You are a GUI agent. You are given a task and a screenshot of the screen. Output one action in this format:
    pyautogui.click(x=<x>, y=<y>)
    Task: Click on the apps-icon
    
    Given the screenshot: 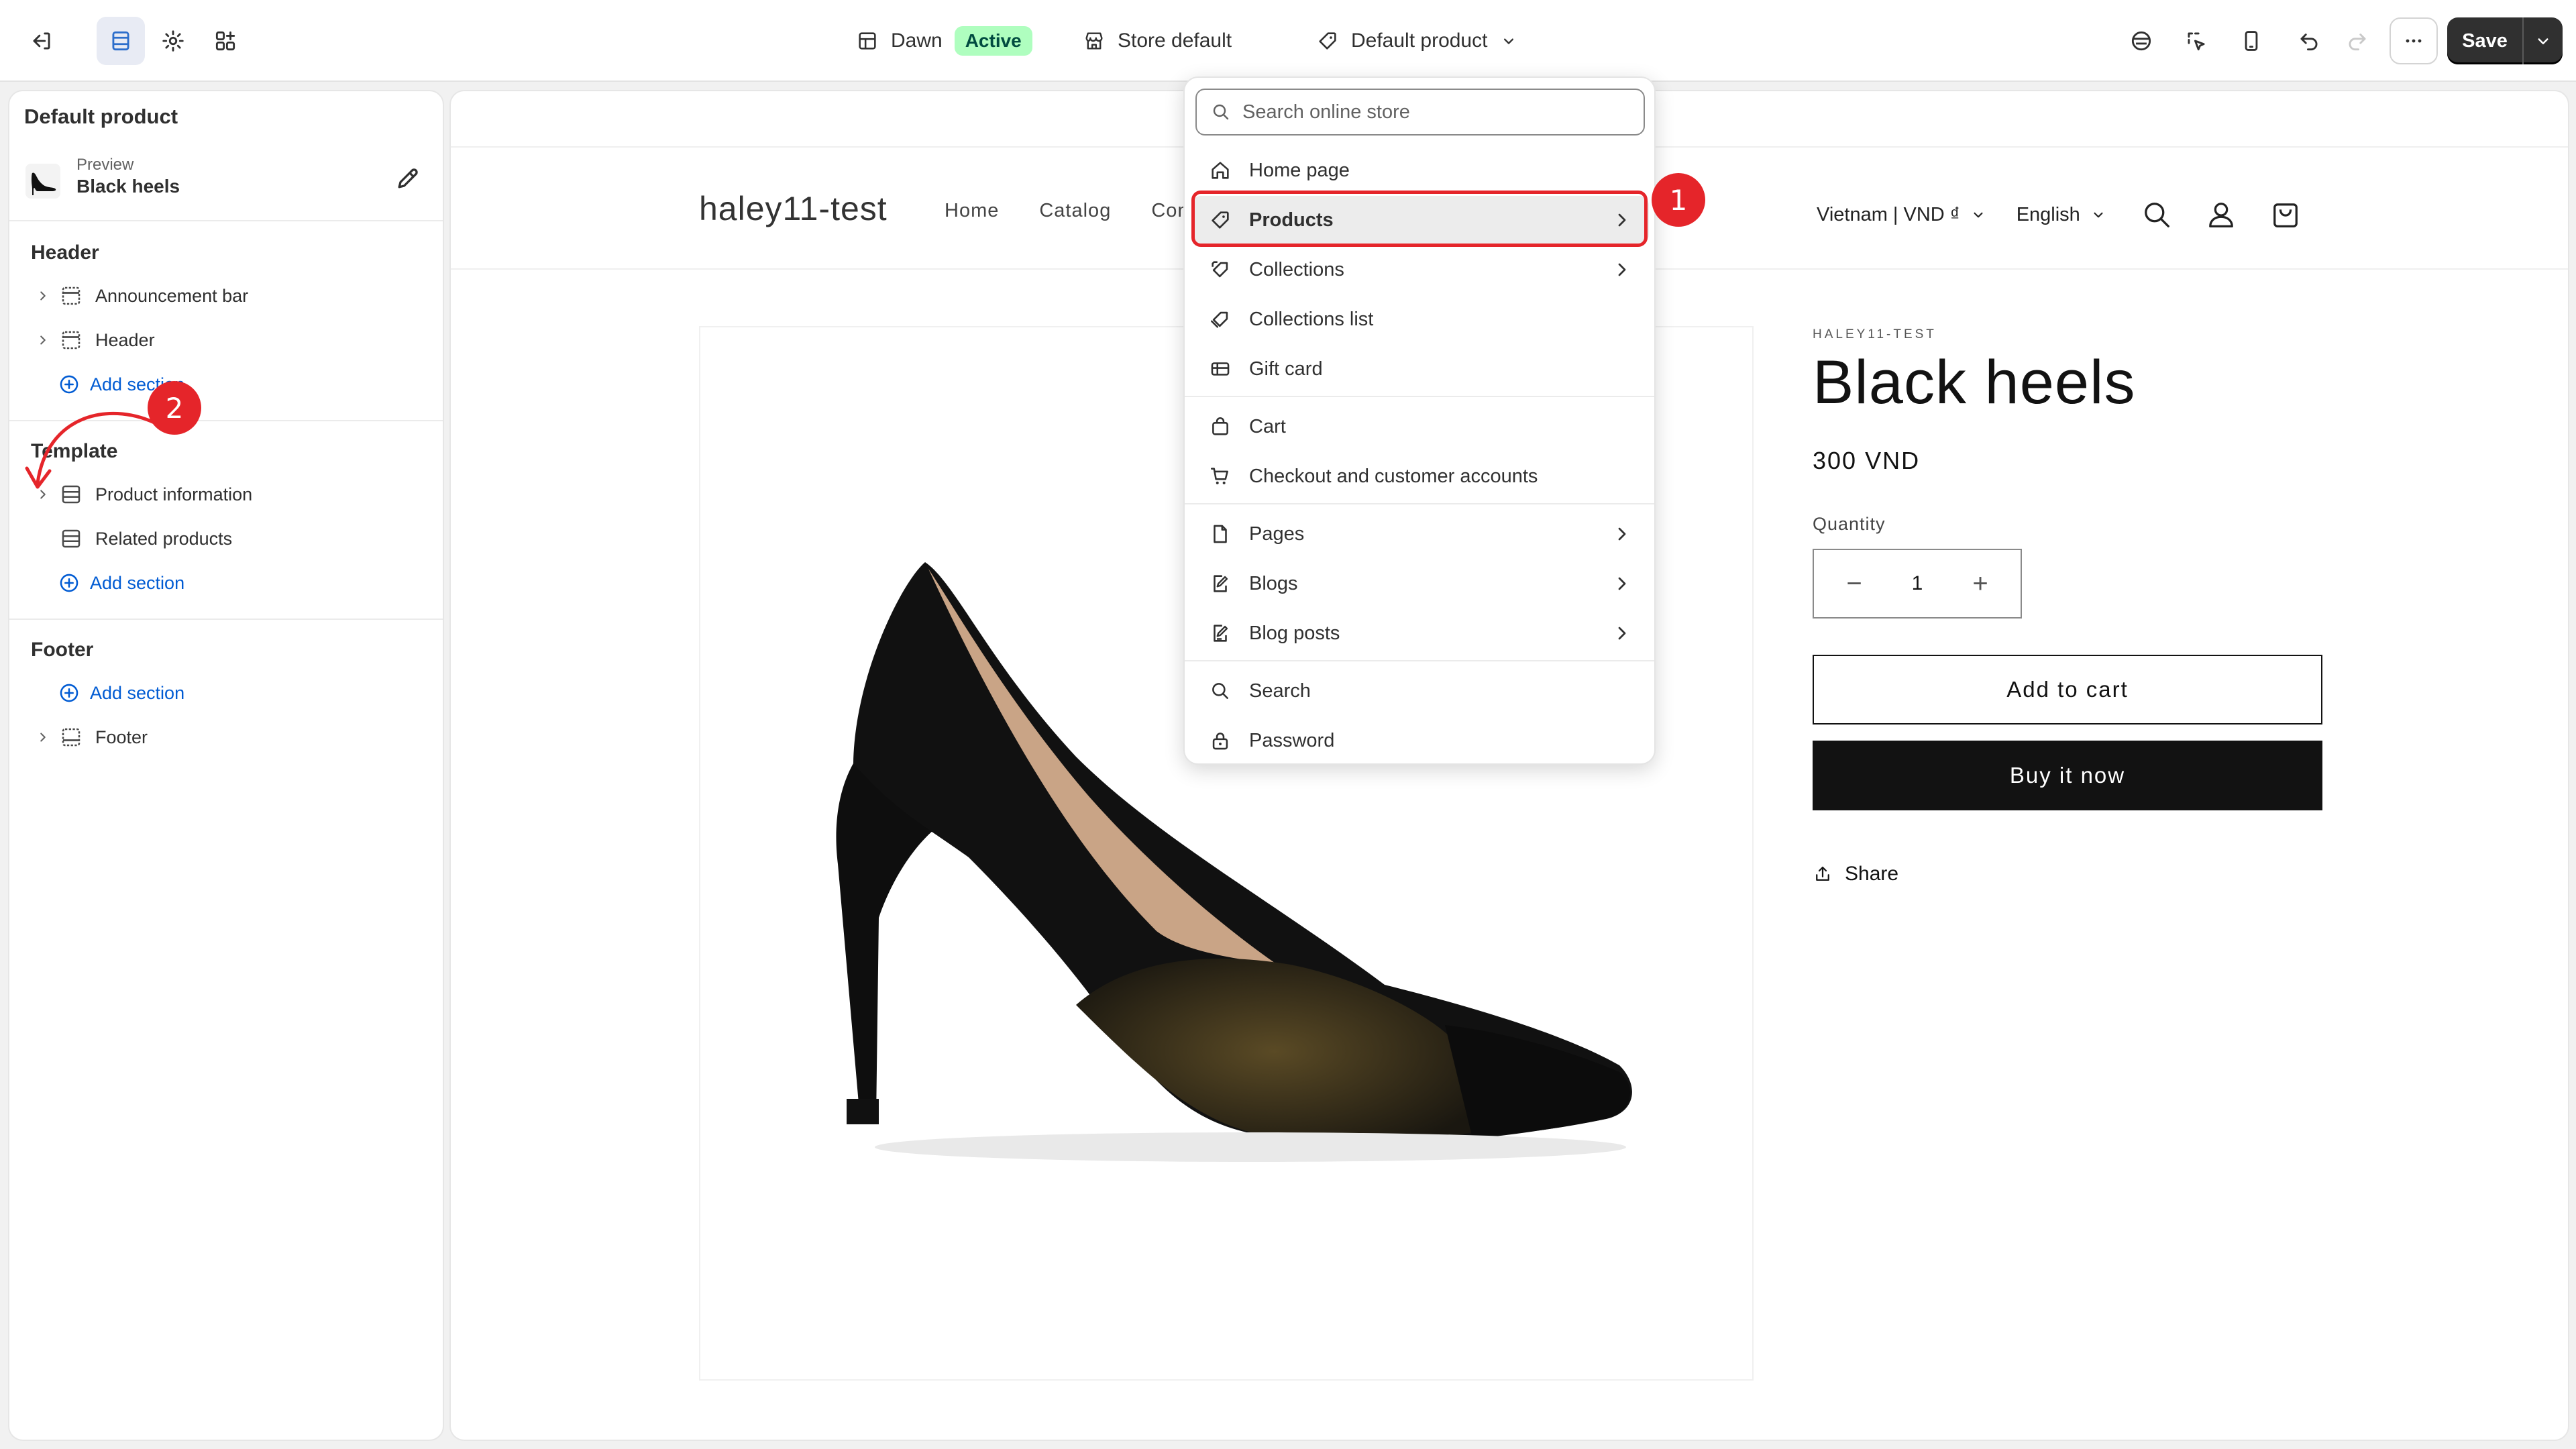 What is the action you would take?
    pyautogui.click(x=225, y=41)
    